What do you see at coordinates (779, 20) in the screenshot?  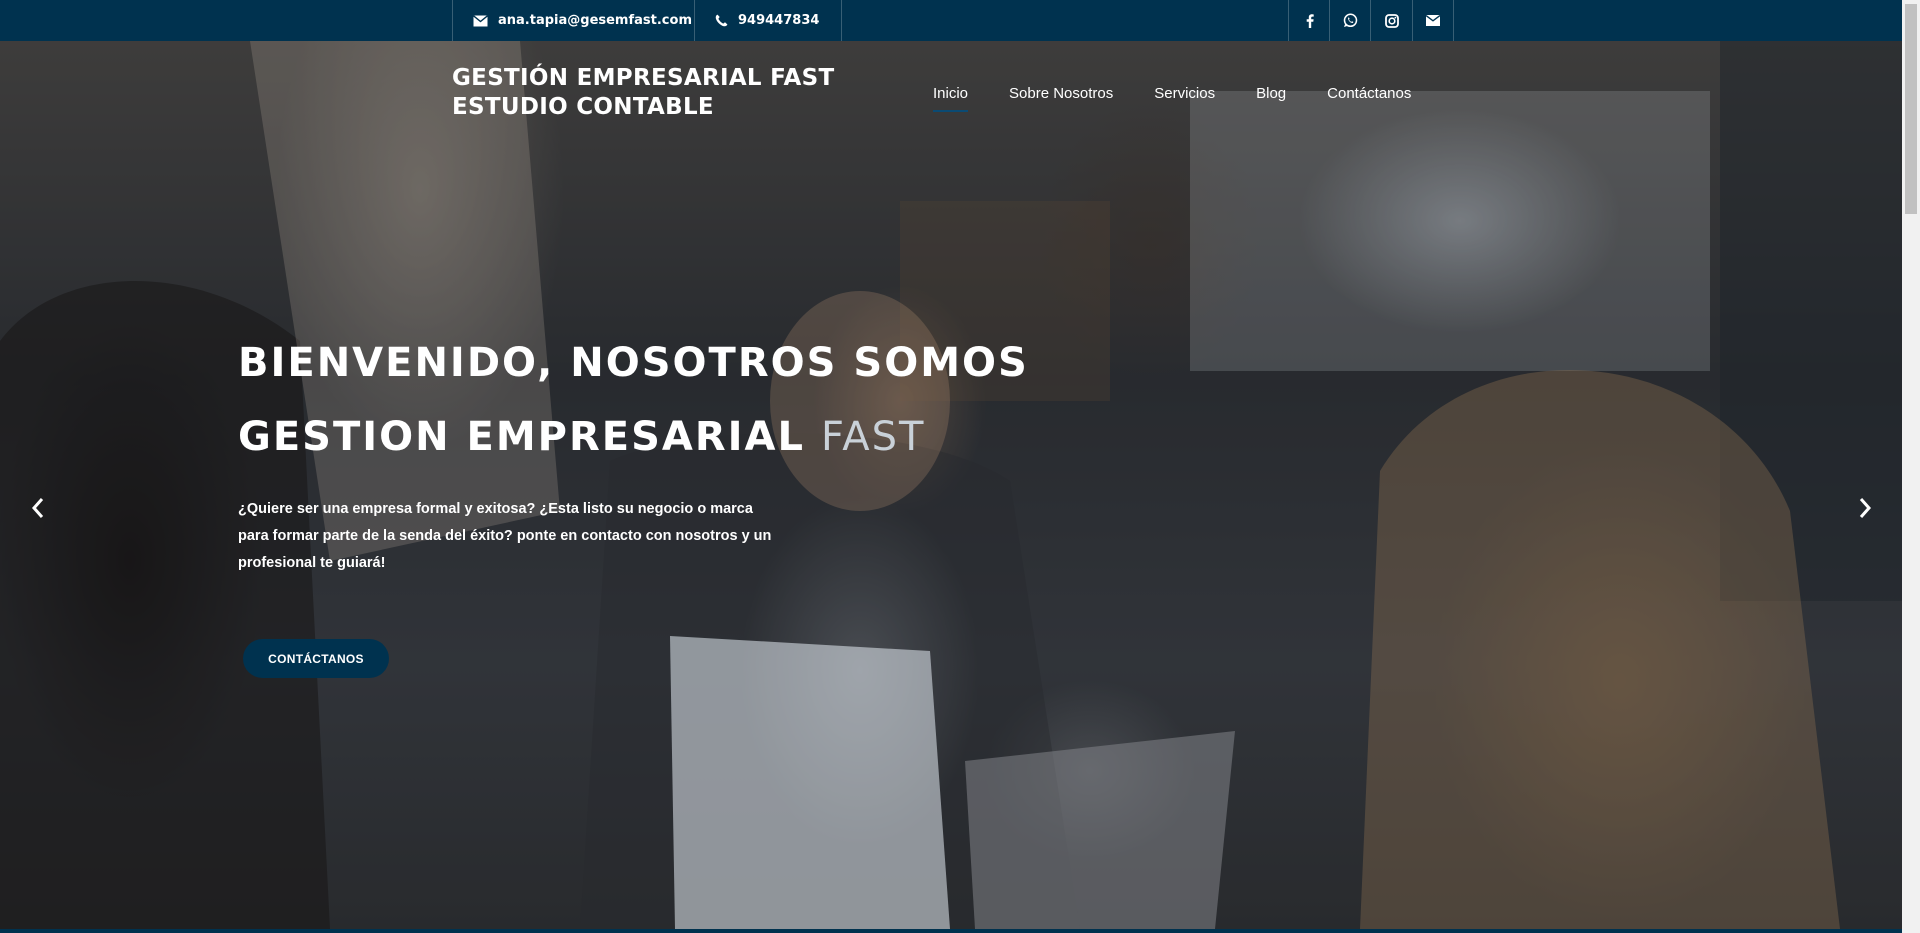 I see `phone-text: 949447834` at bounding box center [779, 20].